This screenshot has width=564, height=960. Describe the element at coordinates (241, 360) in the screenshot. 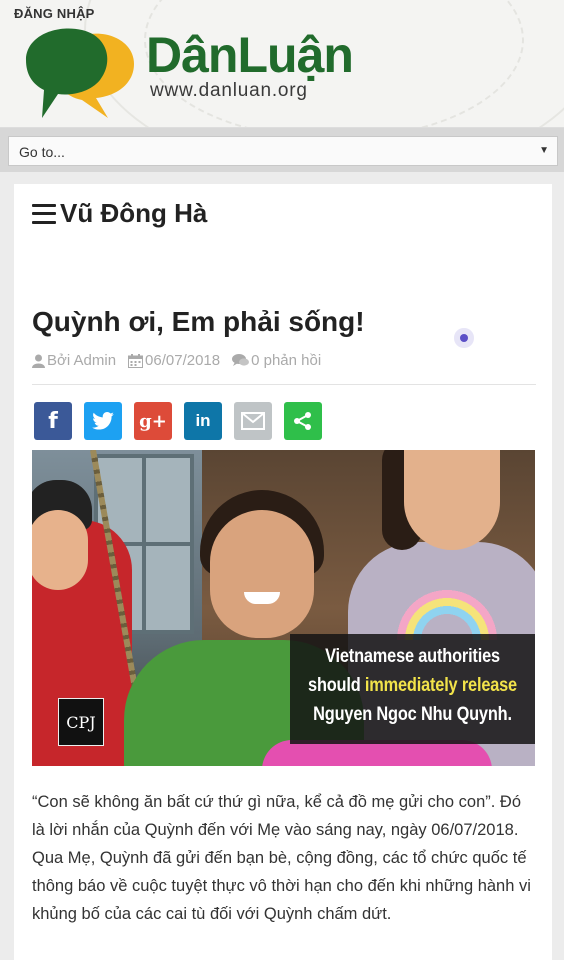

I see `comments-icon` at that location.